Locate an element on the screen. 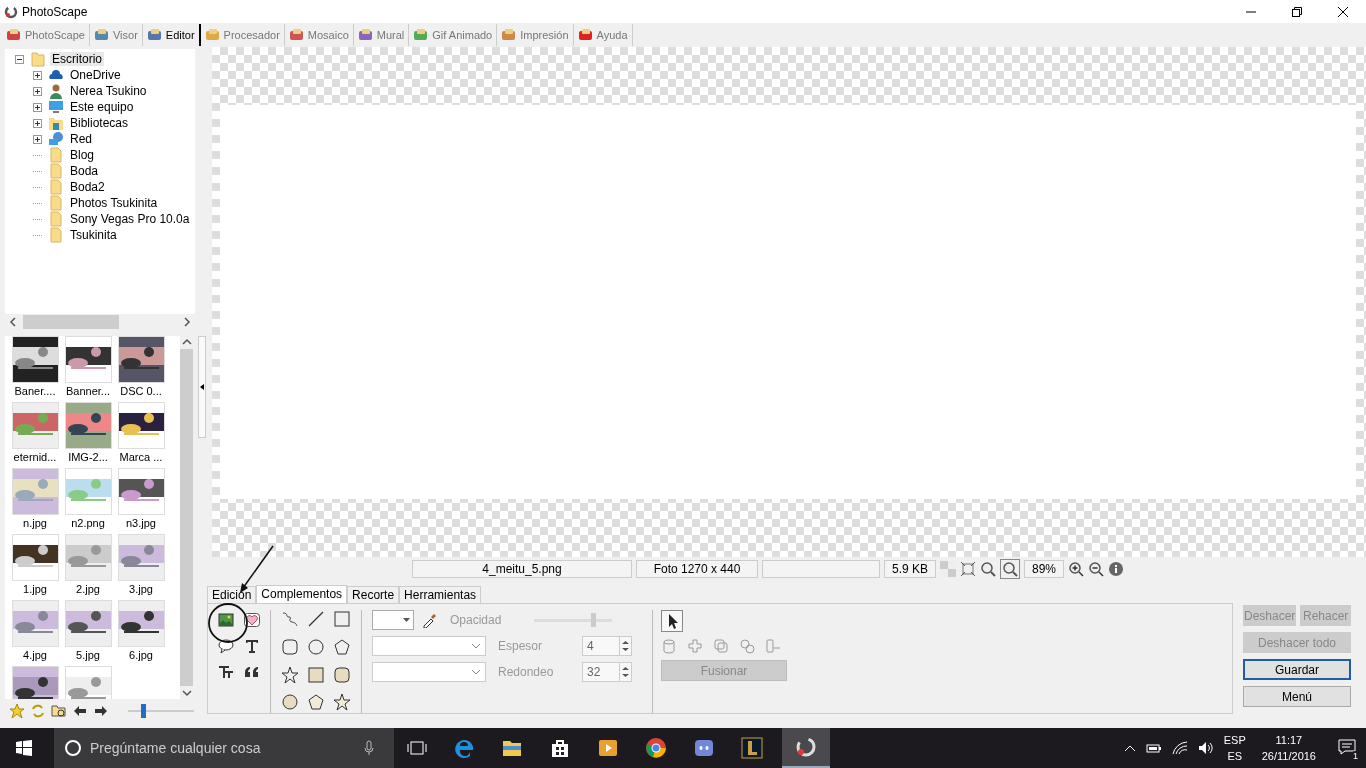 Image resolution: width=1366 pixels, height=768 pixels. tool-tab: Edición is located at coordinates (232, 594).